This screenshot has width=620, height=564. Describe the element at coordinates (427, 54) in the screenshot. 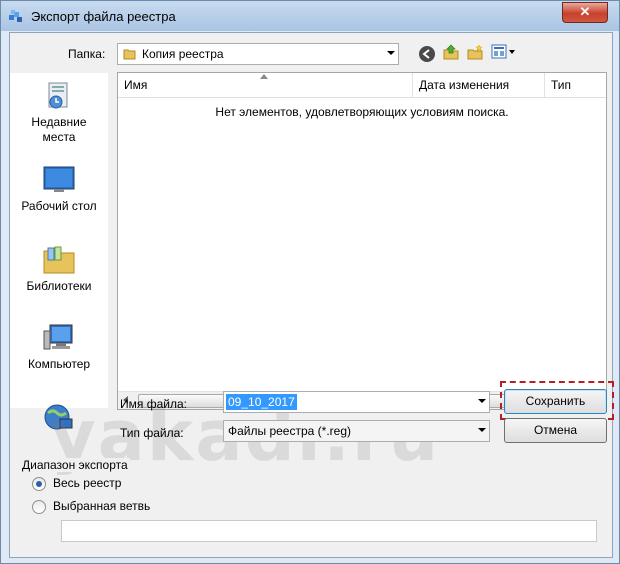

I see `back-icon` at that location.